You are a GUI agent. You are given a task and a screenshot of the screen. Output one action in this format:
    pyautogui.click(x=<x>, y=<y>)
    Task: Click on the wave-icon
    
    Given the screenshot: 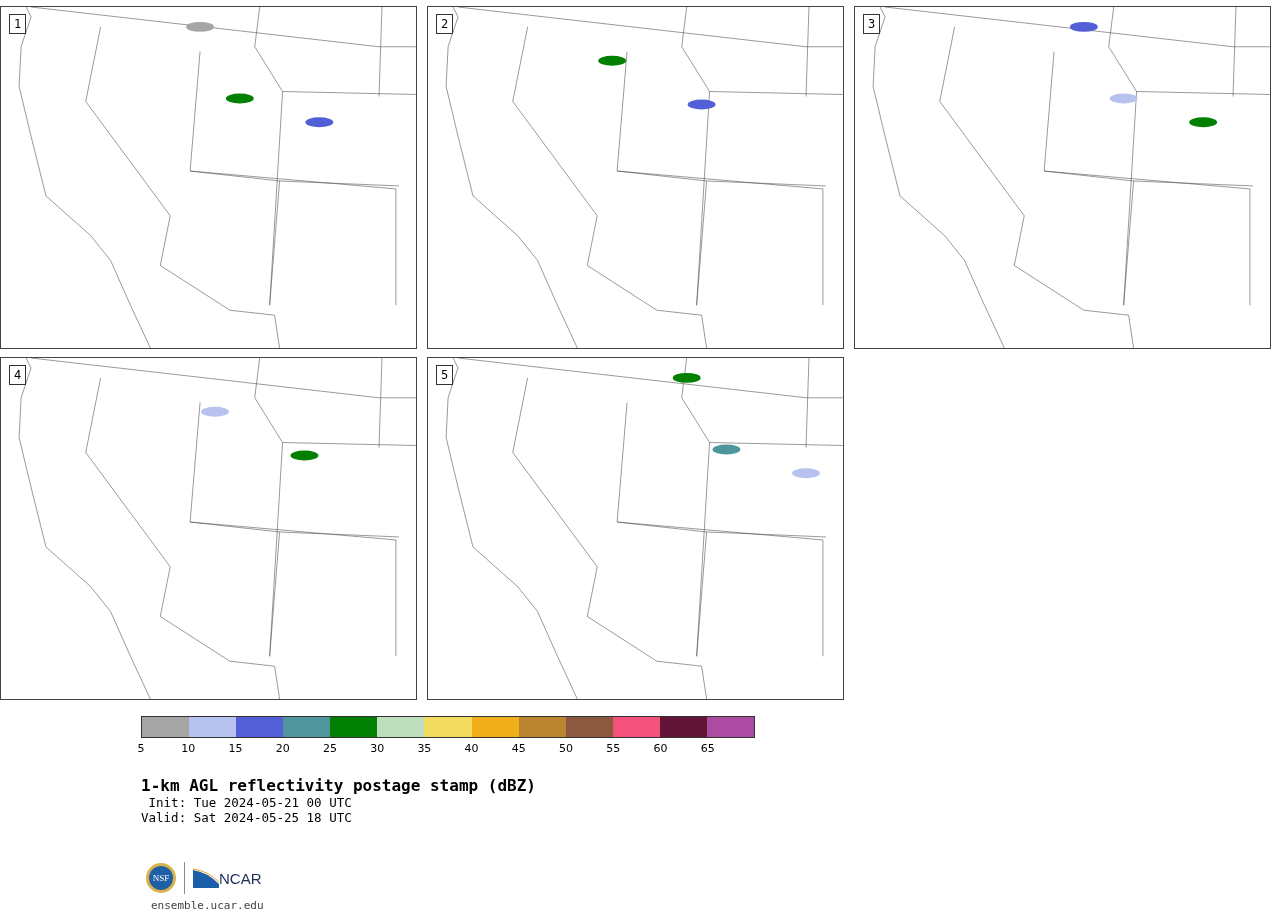 What is the action you would take?
    pyautogui.click(x=206, y=878)
    